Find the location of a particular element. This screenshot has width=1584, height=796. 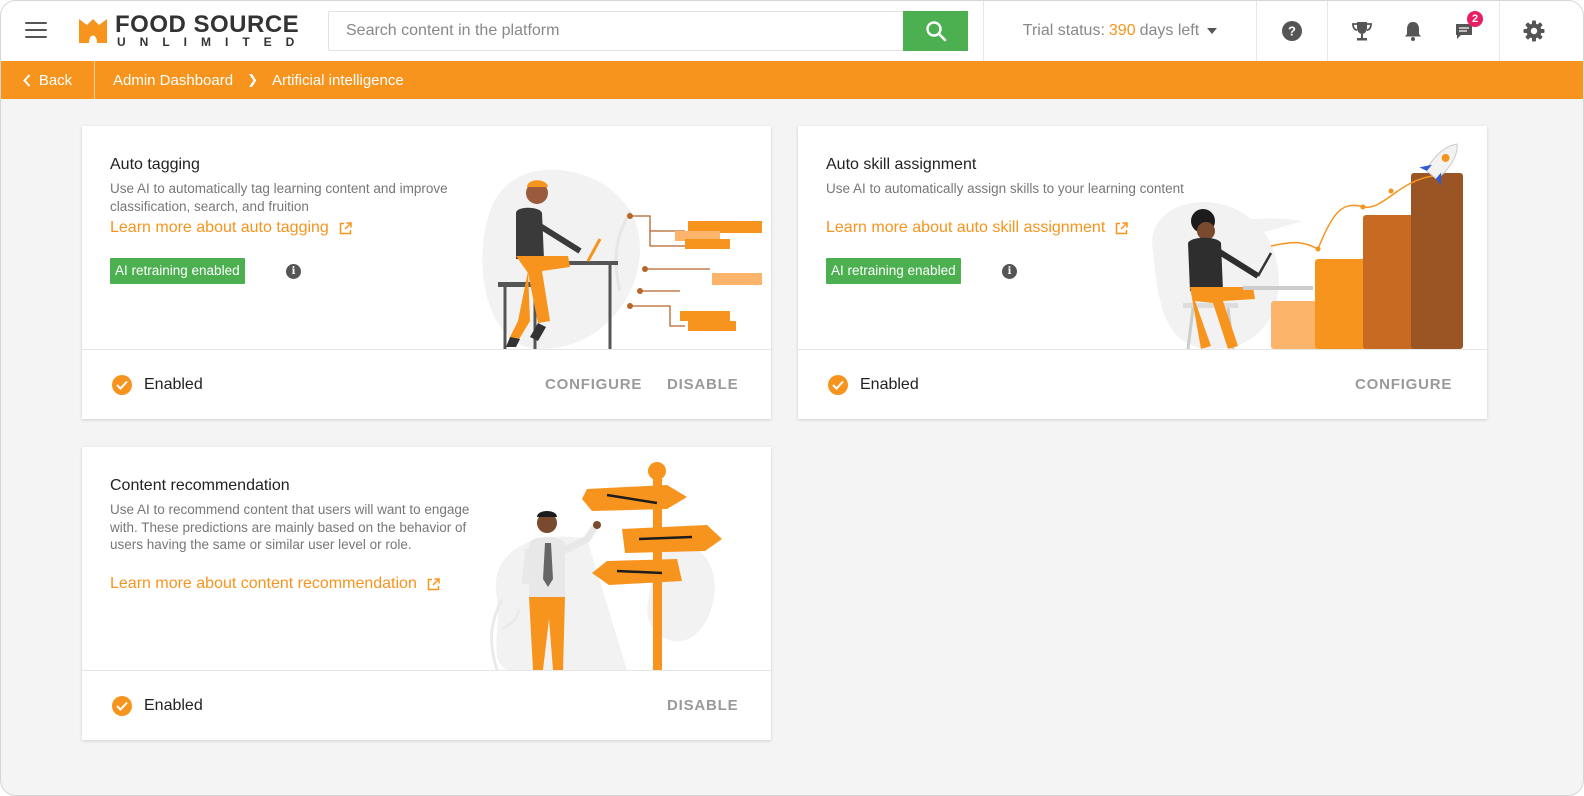

card-title: Auto skill assignment is located at coordinates (901, 164).